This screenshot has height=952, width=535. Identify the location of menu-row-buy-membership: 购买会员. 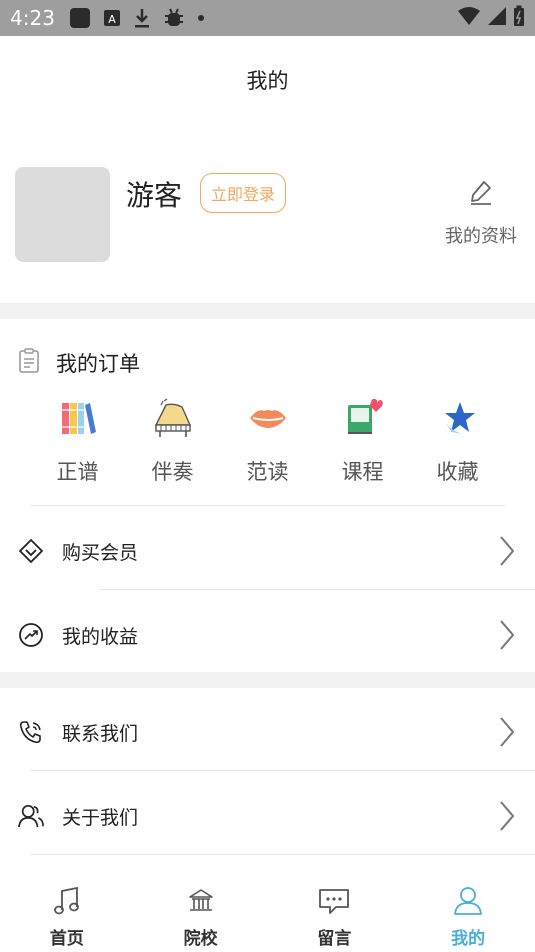
(267, 551).